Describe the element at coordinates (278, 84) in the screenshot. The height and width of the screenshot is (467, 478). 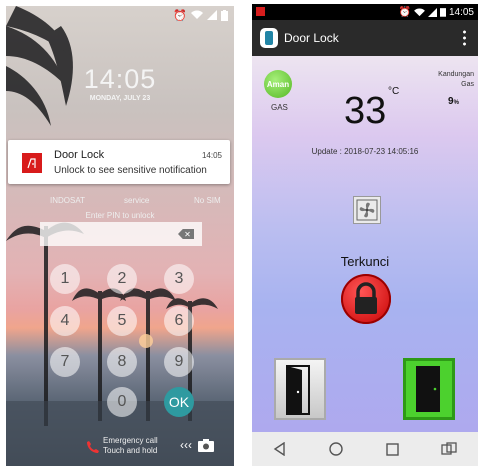
I see `gas-status-badge: Aman` at that location.